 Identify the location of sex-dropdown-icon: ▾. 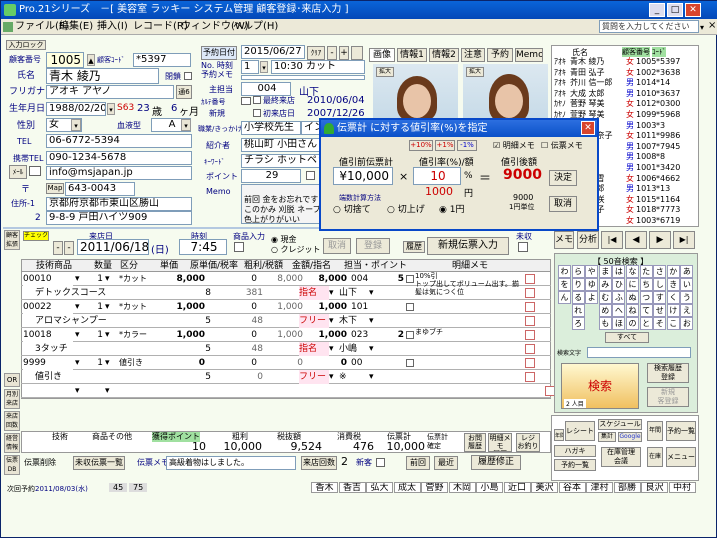
(76, 125).